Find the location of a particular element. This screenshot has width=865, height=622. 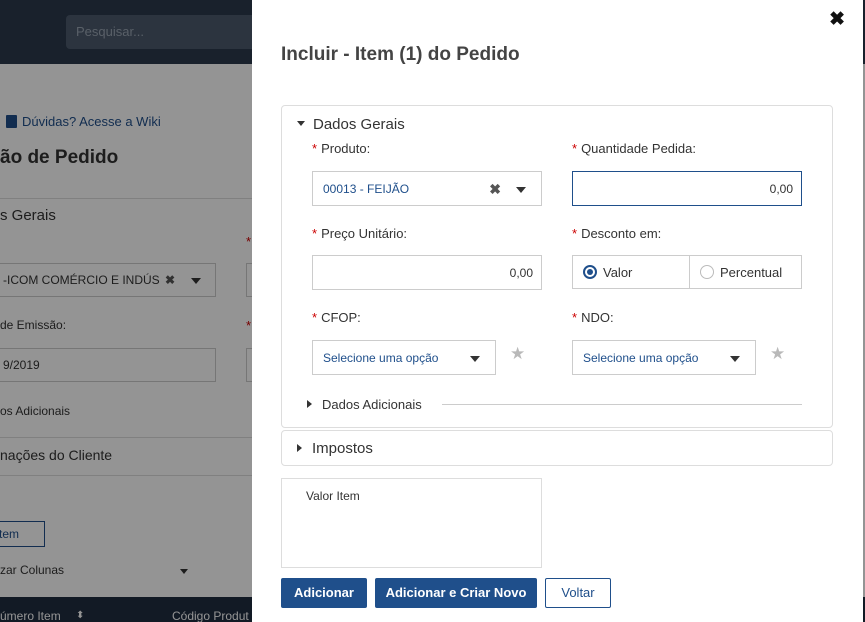

voltar-button: Voltar is located at coordinates (578, 593).